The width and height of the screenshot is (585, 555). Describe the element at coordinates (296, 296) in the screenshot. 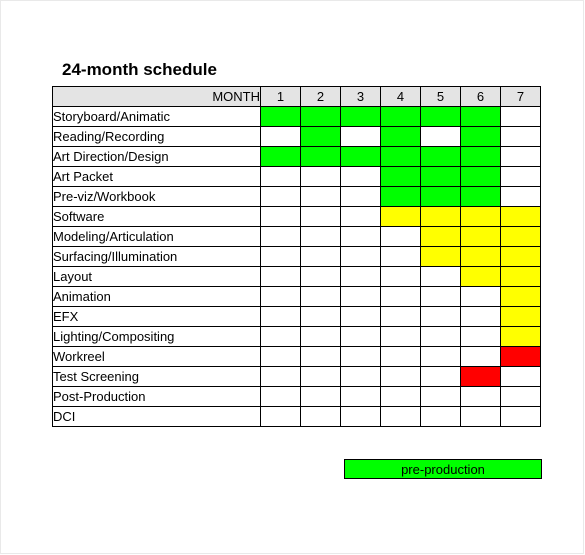

I see `table-row: Animation` at that location.